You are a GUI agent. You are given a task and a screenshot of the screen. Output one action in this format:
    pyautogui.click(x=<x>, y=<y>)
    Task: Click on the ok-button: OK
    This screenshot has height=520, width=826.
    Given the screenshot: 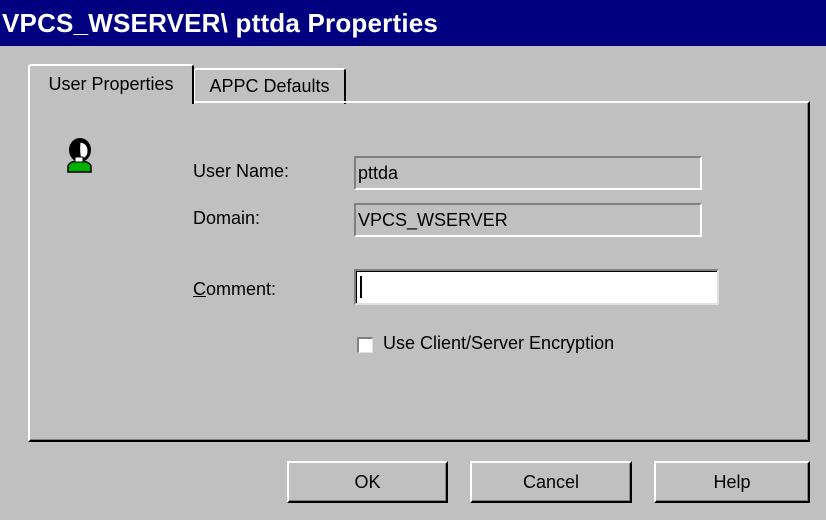 What is the action you would take?
    pyautogui.click(x=367, y=482)
    